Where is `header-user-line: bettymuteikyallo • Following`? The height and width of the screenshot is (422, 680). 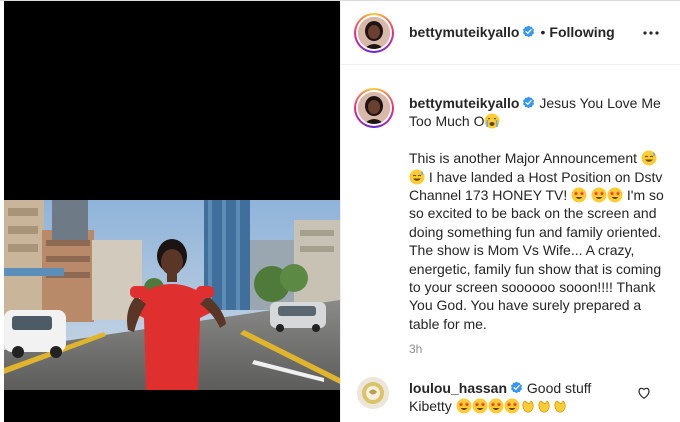
header-user-line: bettymuteikyallo • Following is located at coordinates (512, 32).